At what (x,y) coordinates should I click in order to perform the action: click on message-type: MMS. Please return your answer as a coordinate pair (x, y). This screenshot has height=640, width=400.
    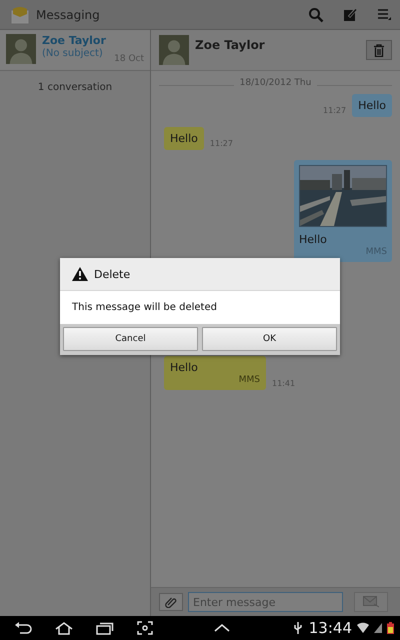
    Looking at the image, I should click on (249, 380).